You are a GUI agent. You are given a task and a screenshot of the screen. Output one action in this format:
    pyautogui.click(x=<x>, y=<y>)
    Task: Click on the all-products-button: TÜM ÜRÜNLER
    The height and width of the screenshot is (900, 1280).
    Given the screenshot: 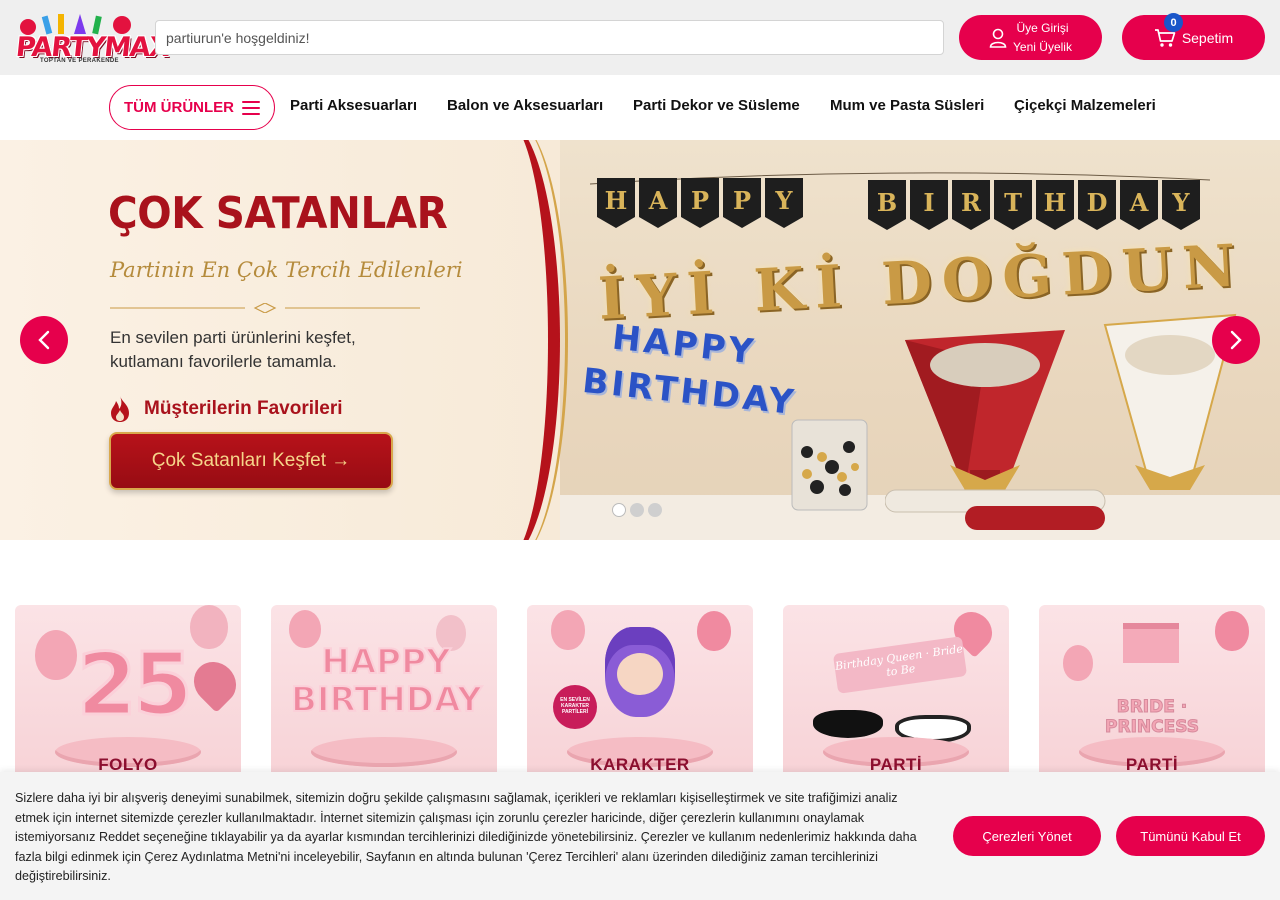 What is the action you would take?
    pyautogui.click(x=192, y=107)
    